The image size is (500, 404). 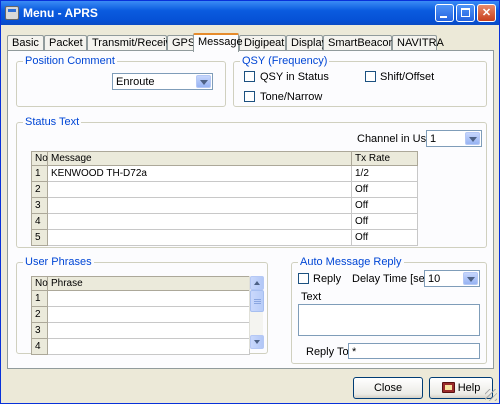 What do you see at coordinates (354, 352) in the screenshot?
I see `reply-to-value: *` at bounding box center [354, 352].